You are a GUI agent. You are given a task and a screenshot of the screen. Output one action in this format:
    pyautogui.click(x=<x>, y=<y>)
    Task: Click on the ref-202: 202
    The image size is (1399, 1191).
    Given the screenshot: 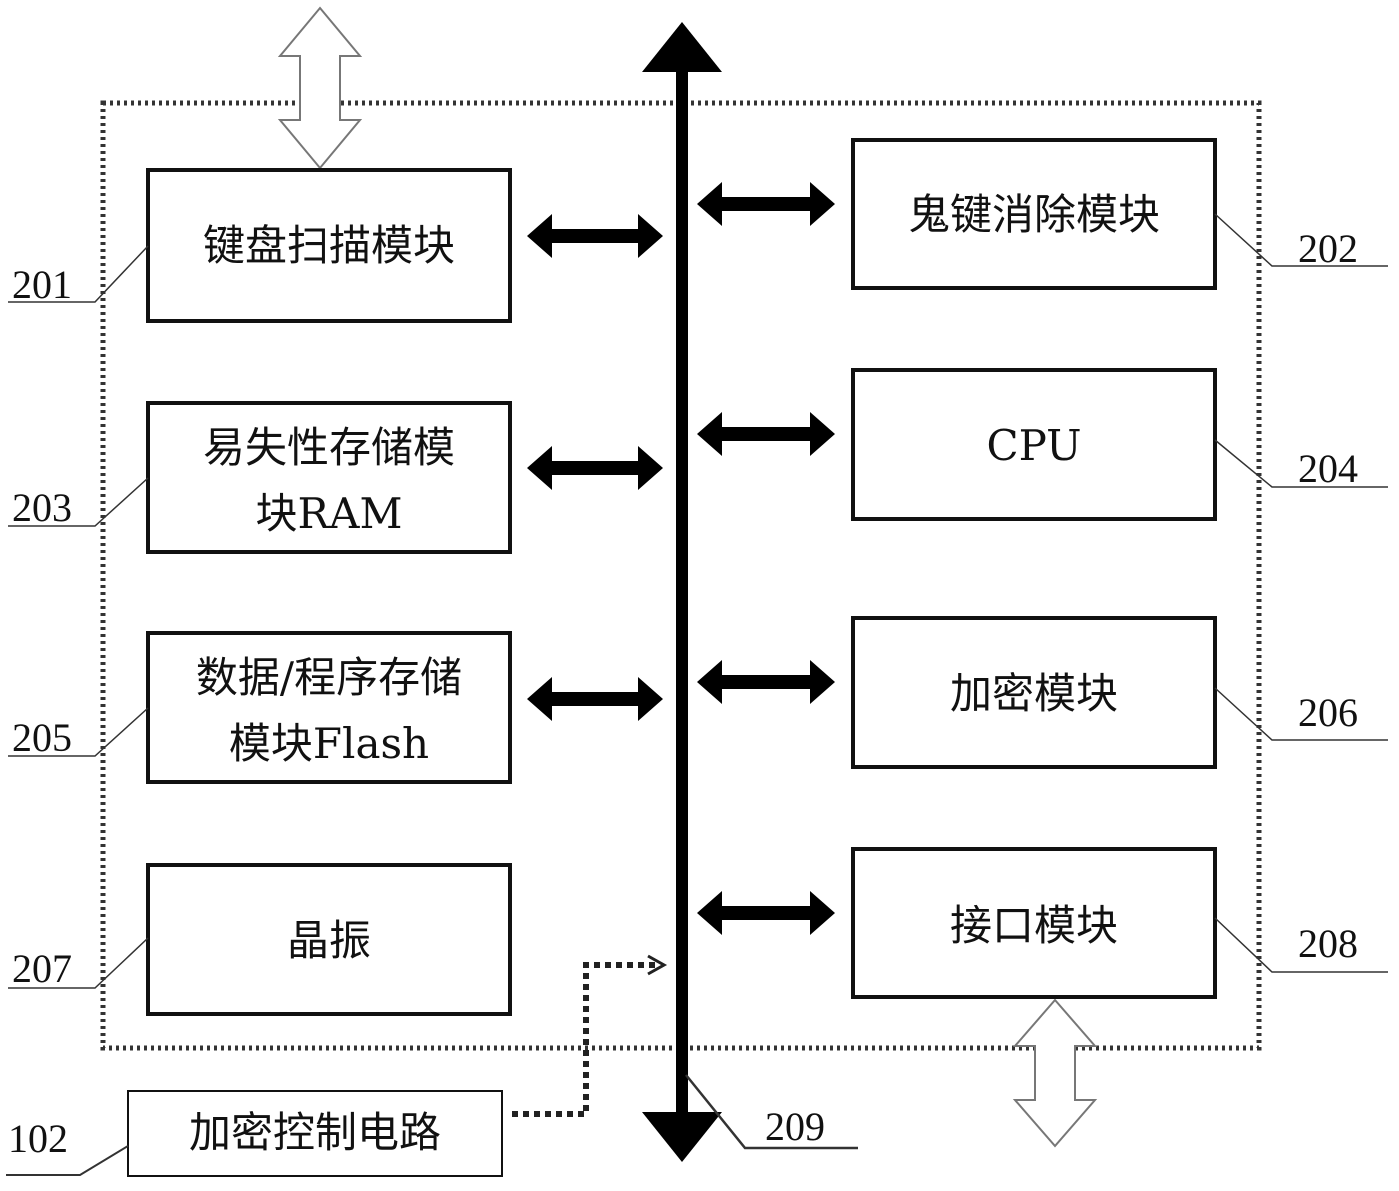 What is the action you would take?
    pyautogui.click(x=1328, y=248)
    